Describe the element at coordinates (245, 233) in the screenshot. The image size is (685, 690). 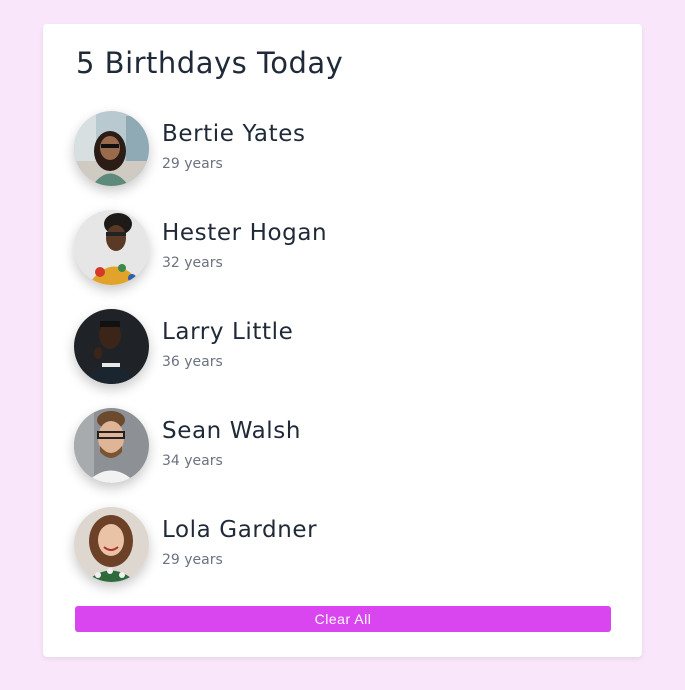
I see `person-name: Hester Hogan` at that location.